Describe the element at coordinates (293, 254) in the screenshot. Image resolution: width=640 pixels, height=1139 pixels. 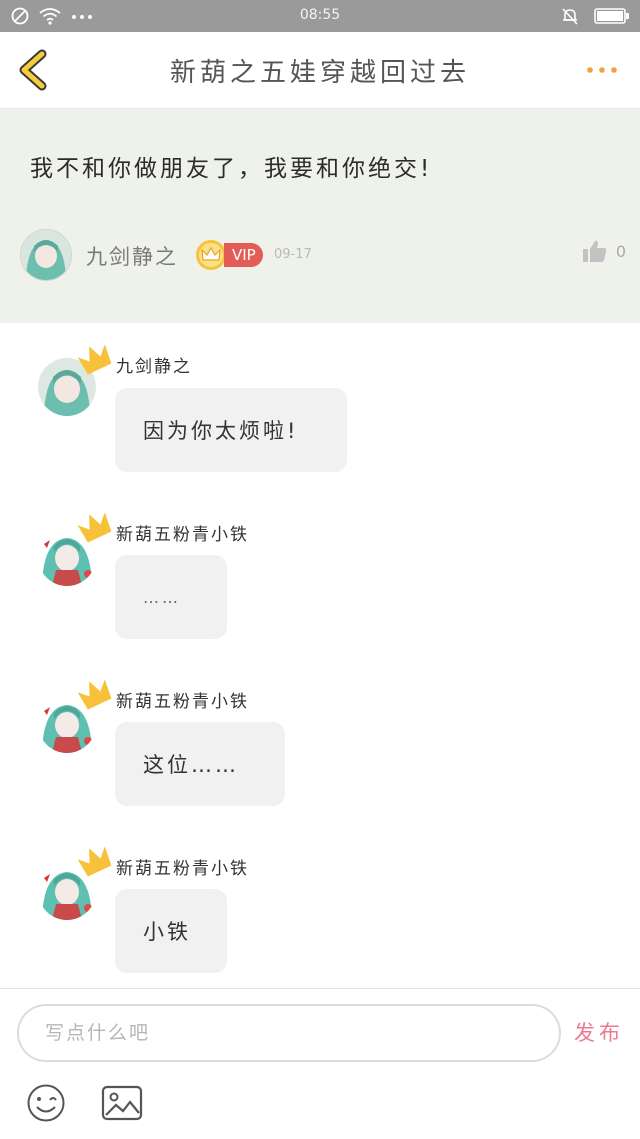
I see `post-date: 09-17` at that location.